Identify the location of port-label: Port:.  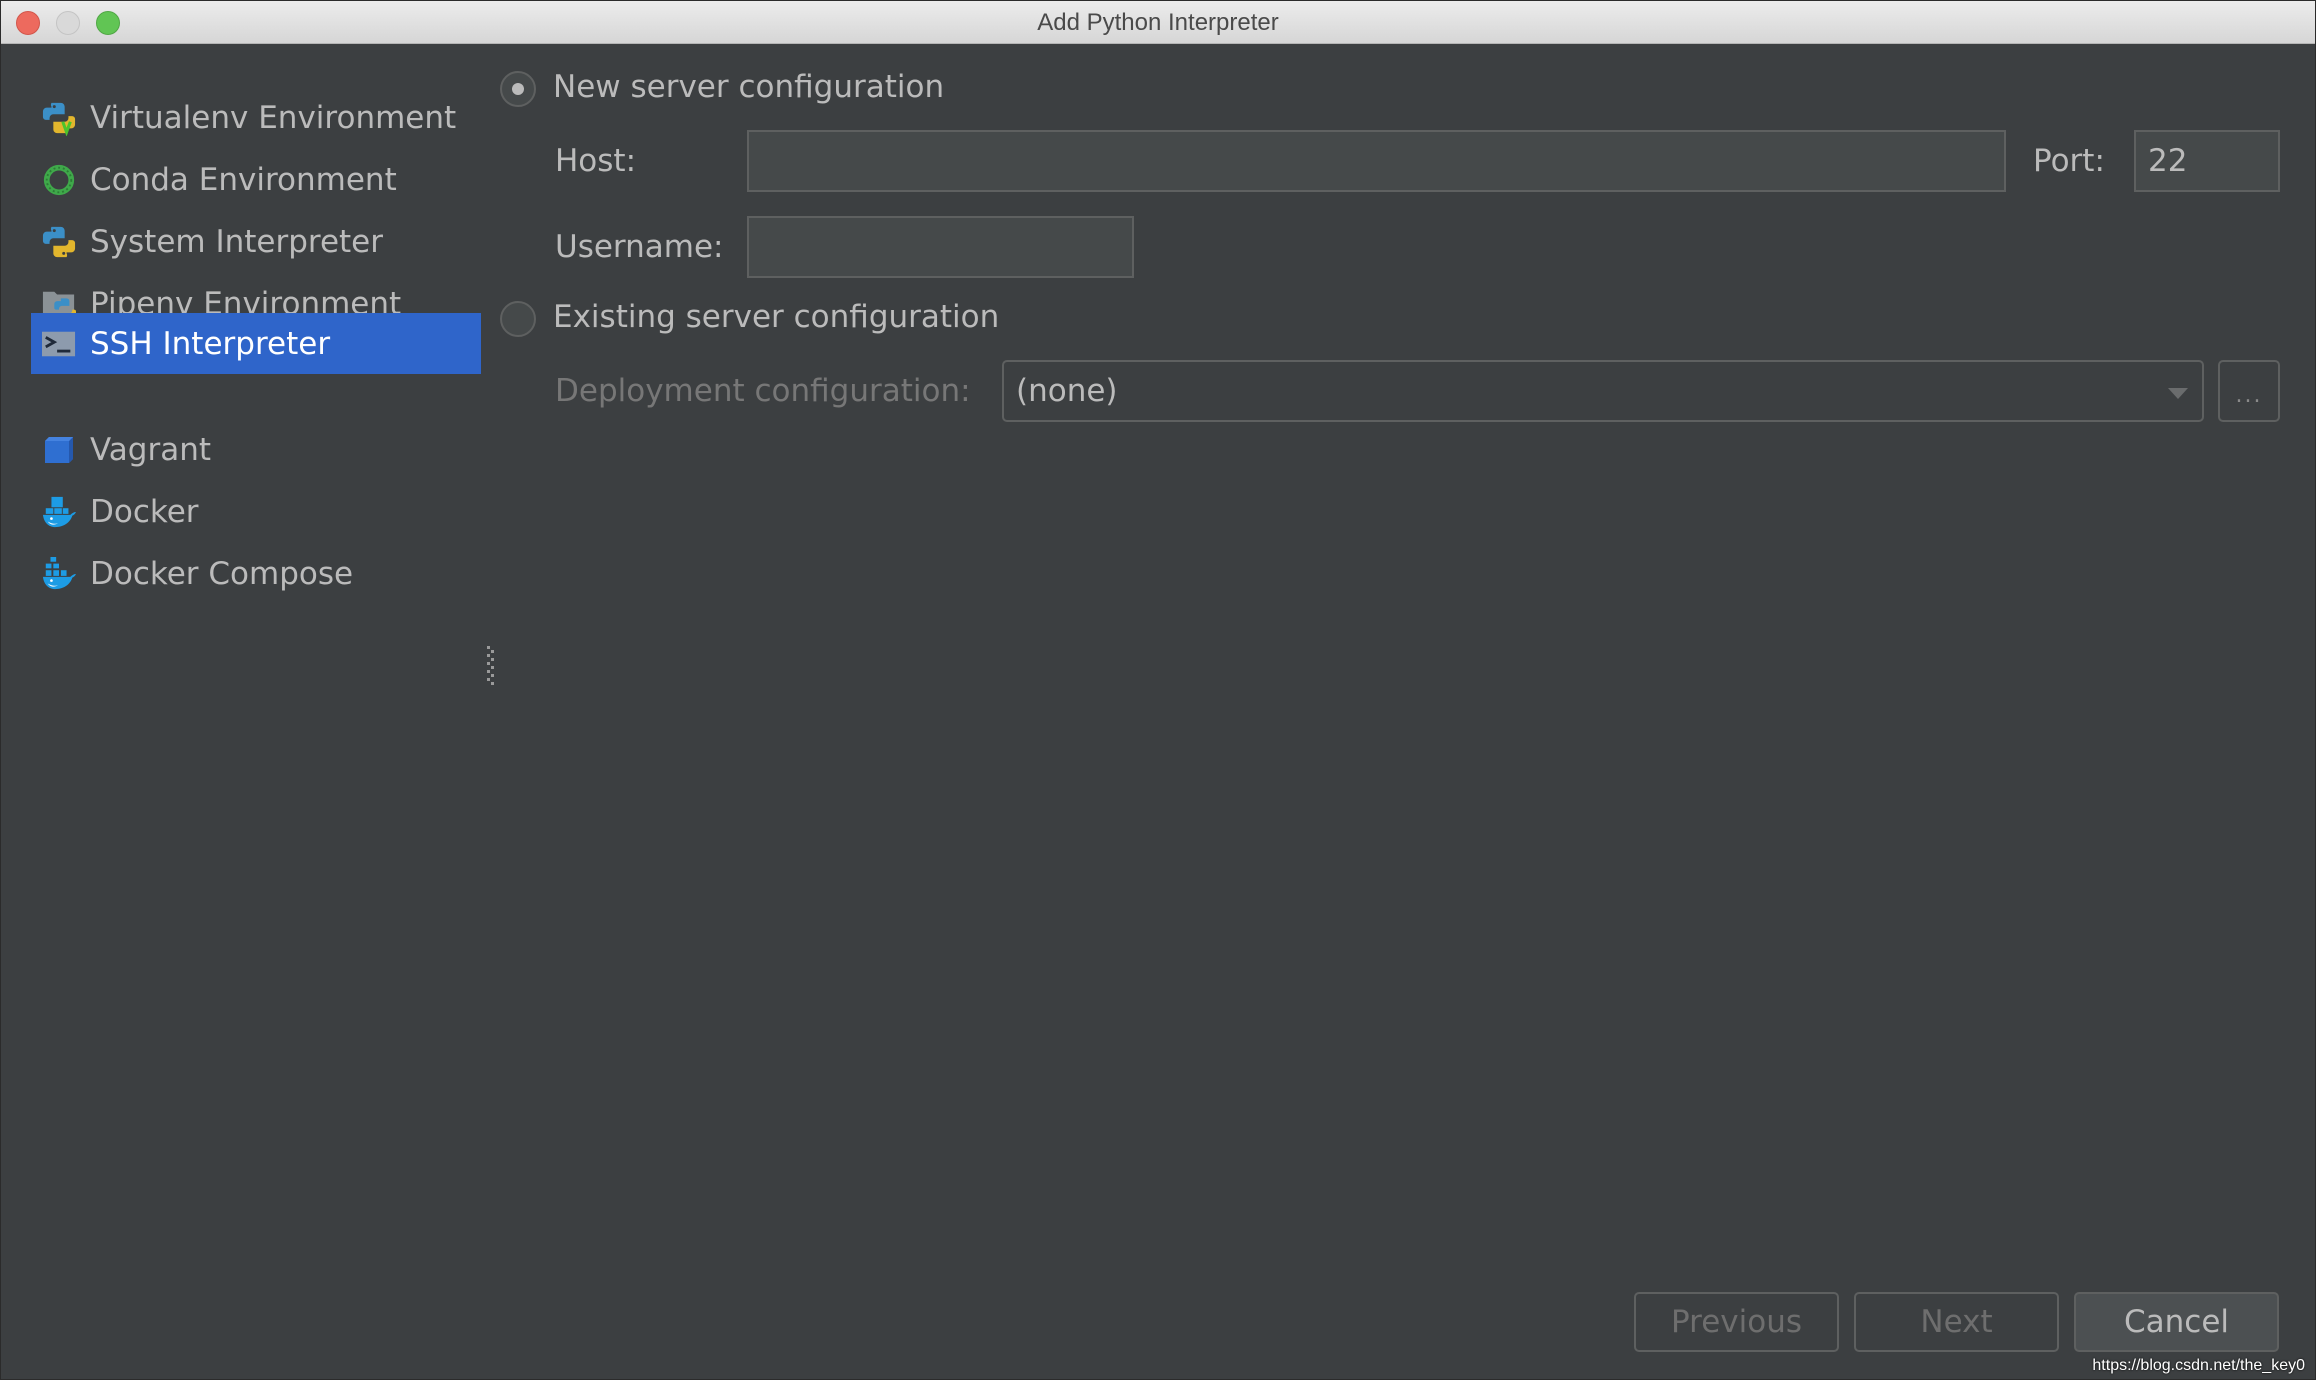
(2069, 161).